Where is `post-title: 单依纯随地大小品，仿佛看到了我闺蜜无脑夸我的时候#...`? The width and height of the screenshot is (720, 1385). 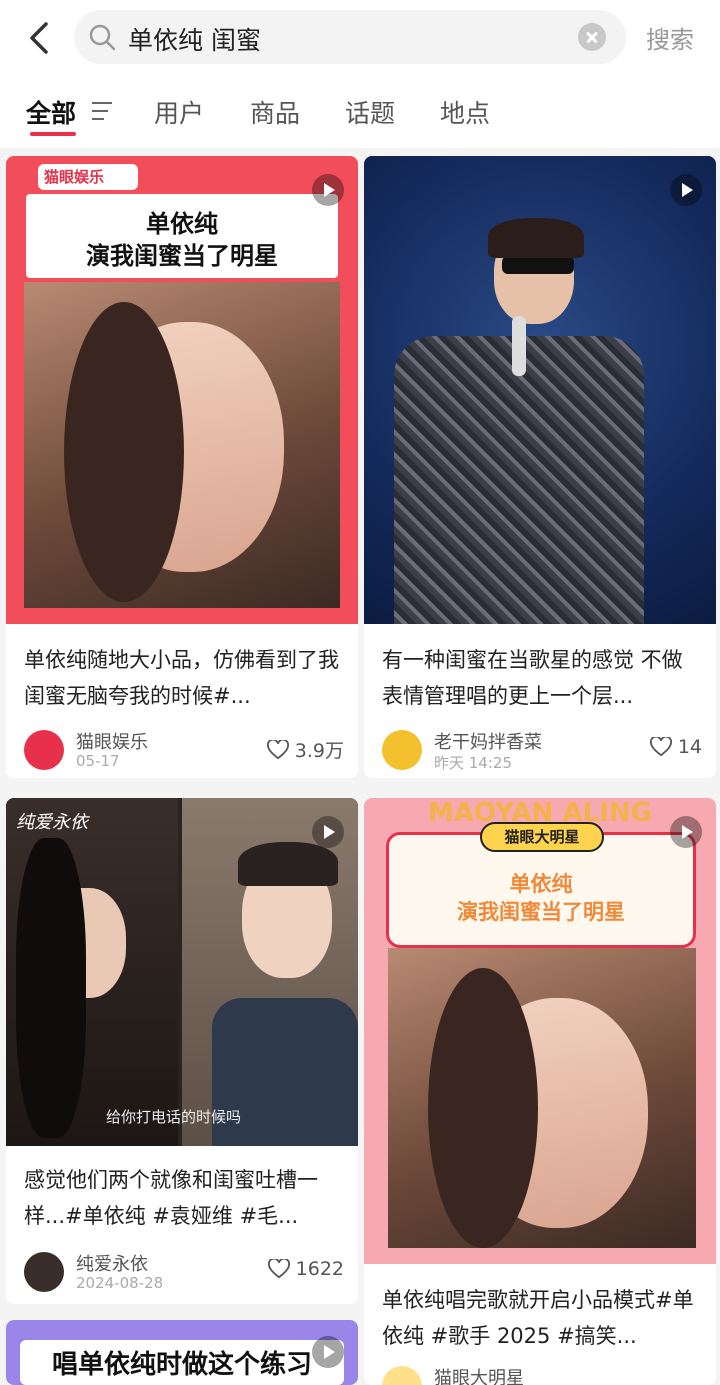 post-title: 单依纯随地大小品，仿佛看到了我闺蜜无脑夸我的时候#... is located at coordinates (181, 678).